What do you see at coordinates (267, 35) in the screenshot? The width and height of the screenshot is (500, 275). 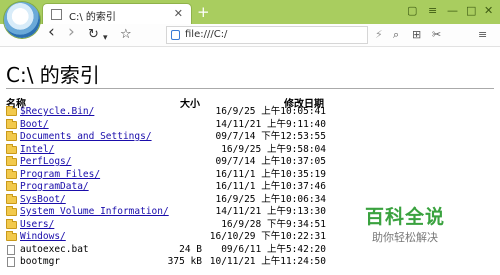 I see `address-bar: file:///C:/` at bounding box center [267, 35].